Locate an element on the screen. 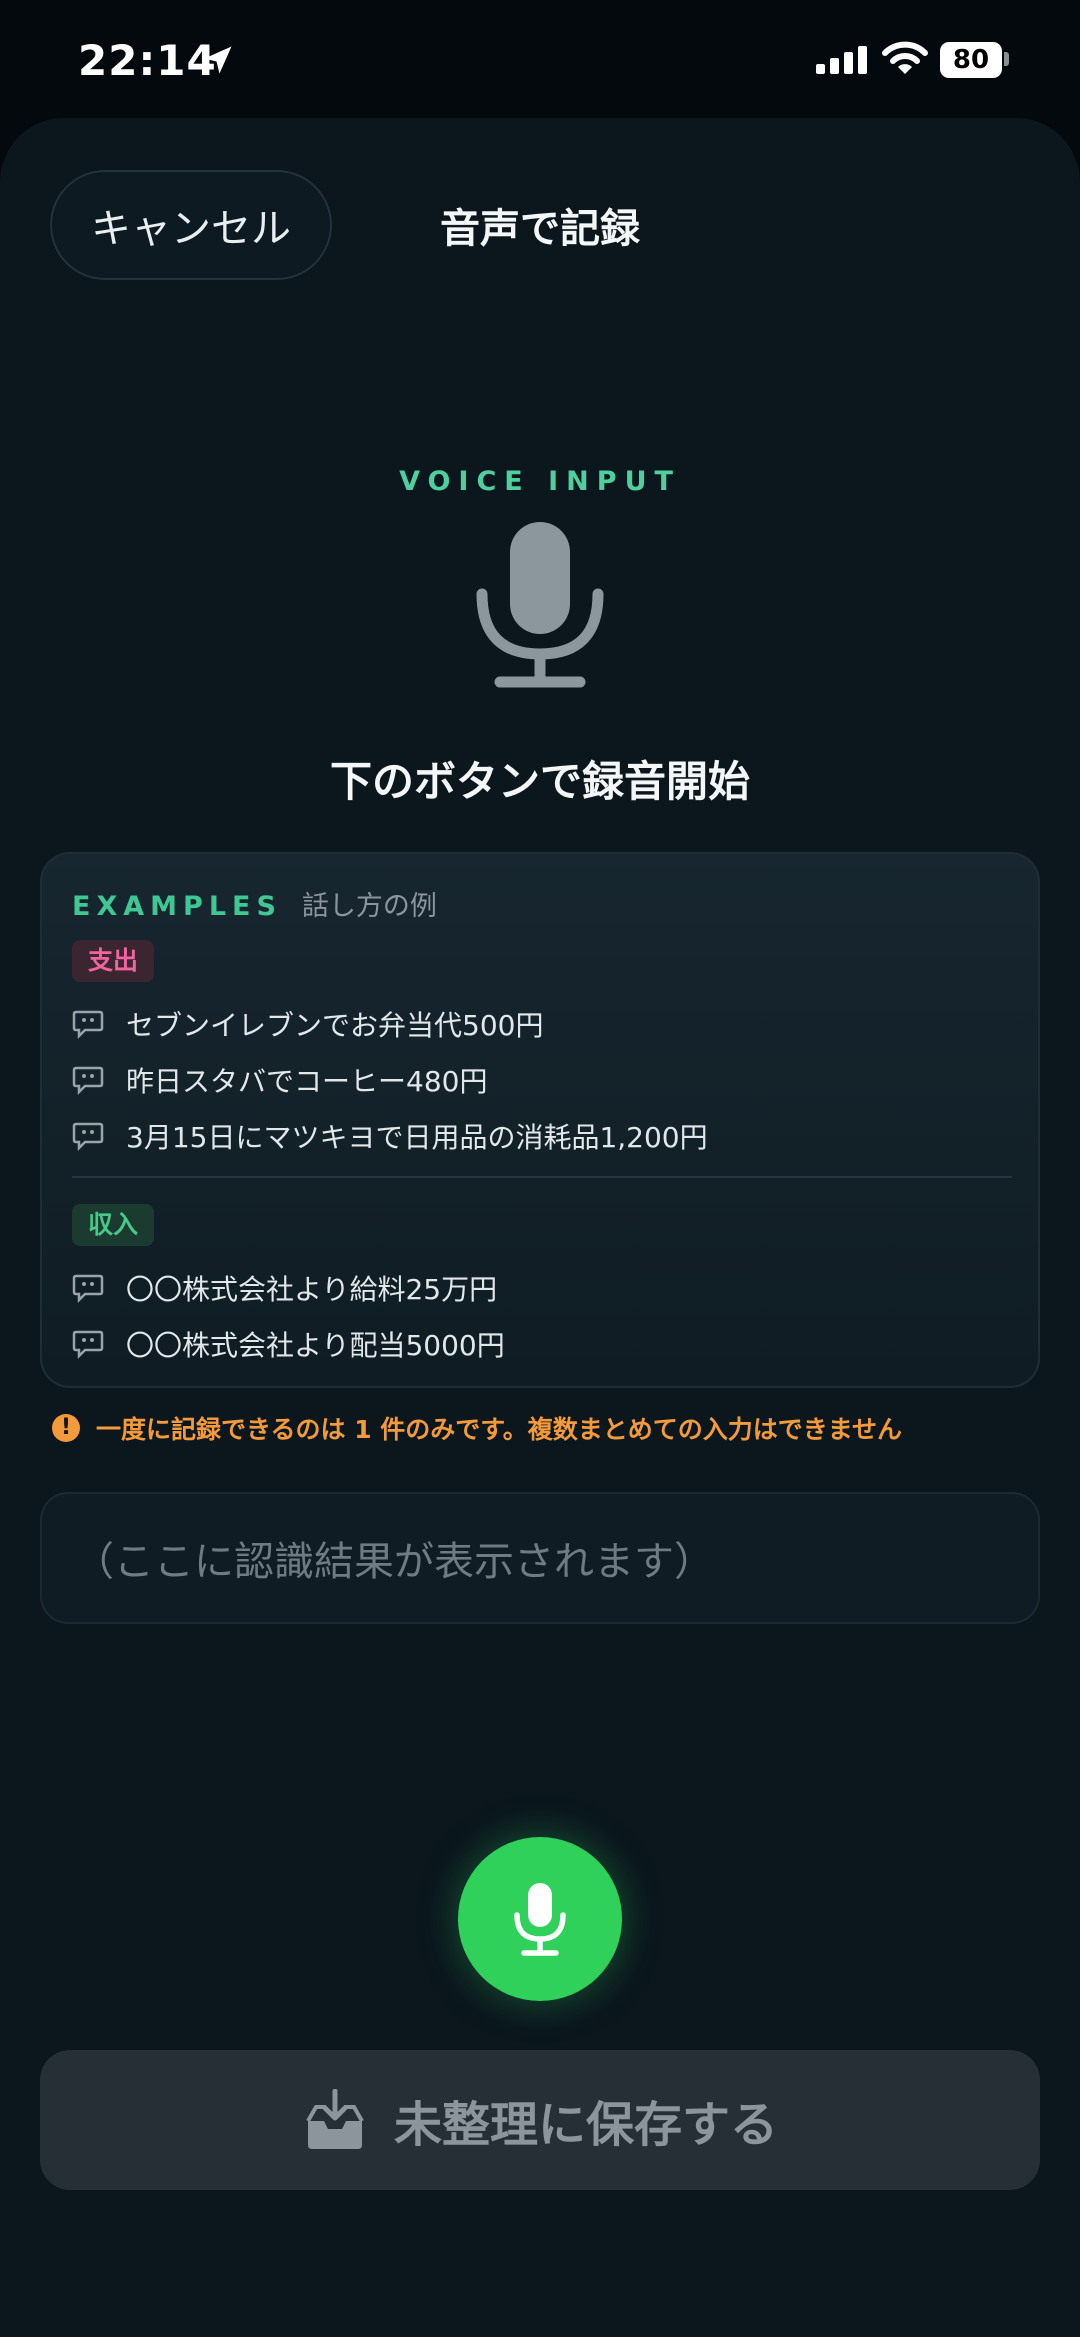  example-item: 〇〇株式会社より配当5000円 is located at coordinates (288, 1344).